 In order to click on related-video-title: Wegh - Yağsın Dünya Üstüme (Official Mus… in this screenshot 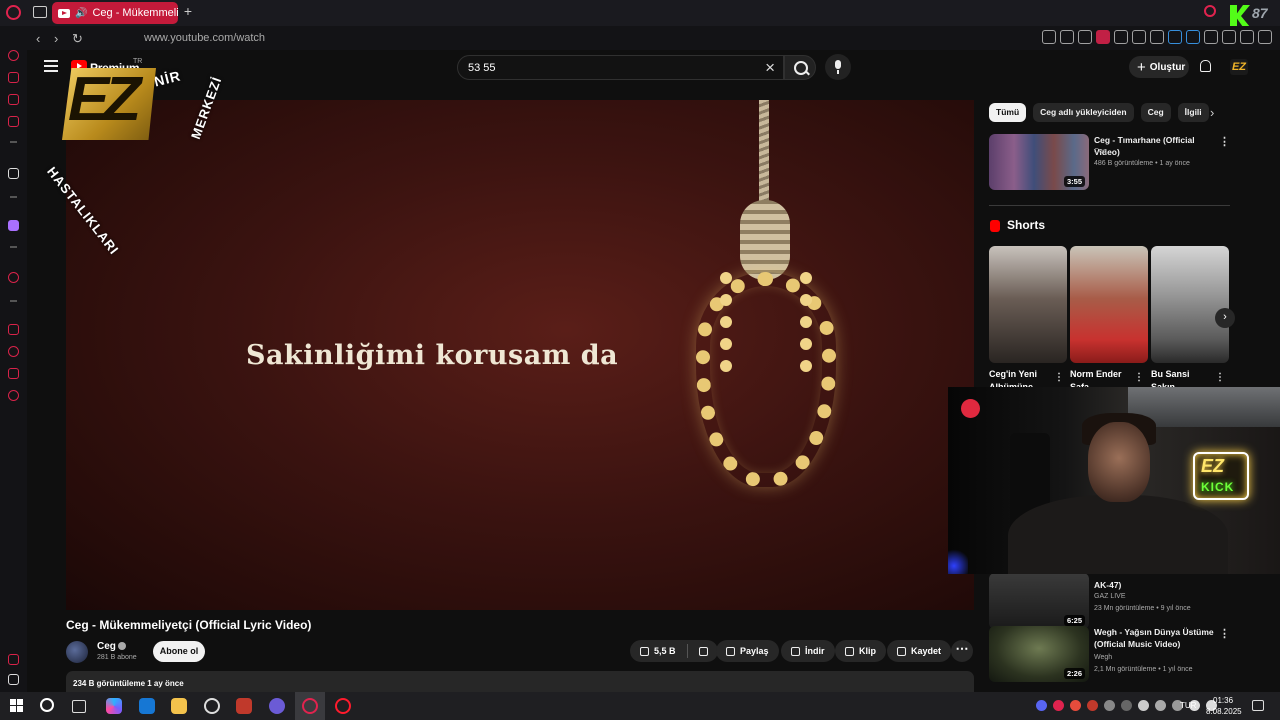, I will do `click(1154, 638)`.